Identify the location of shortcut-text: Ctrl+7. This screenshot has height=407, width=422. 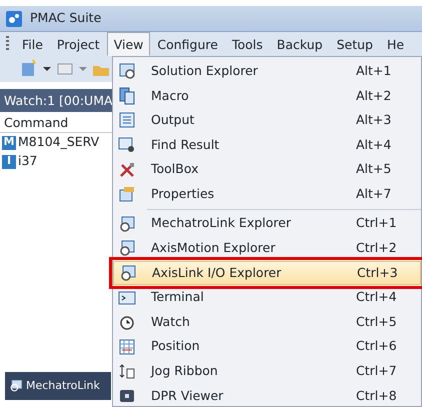
(376, 371).